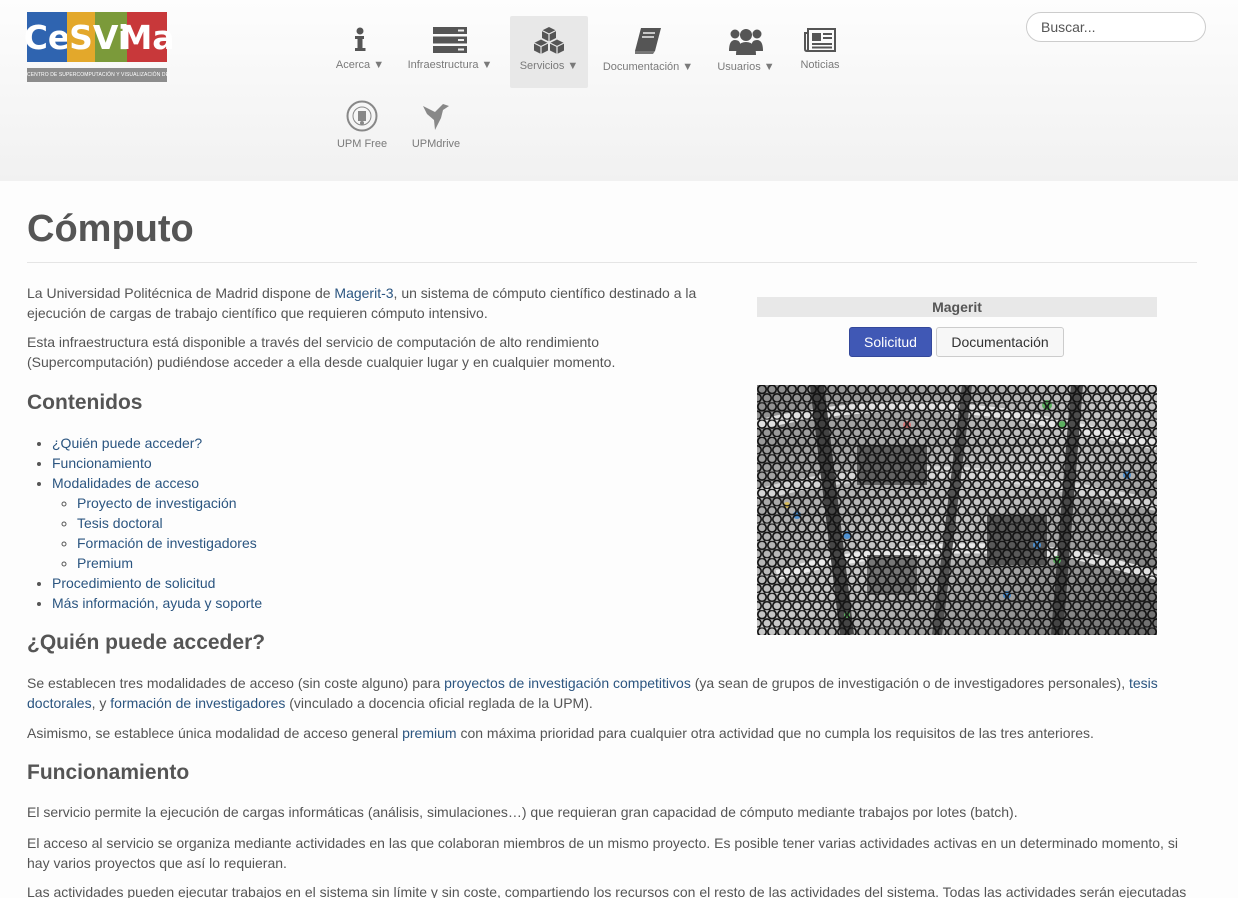 Image resolution: width=1238 pixels, height=898 pixels. What do you see at coordinates (47, 37) in the screenshot?
I see `logo-letter: Ce` at bounding box center [47, 37].